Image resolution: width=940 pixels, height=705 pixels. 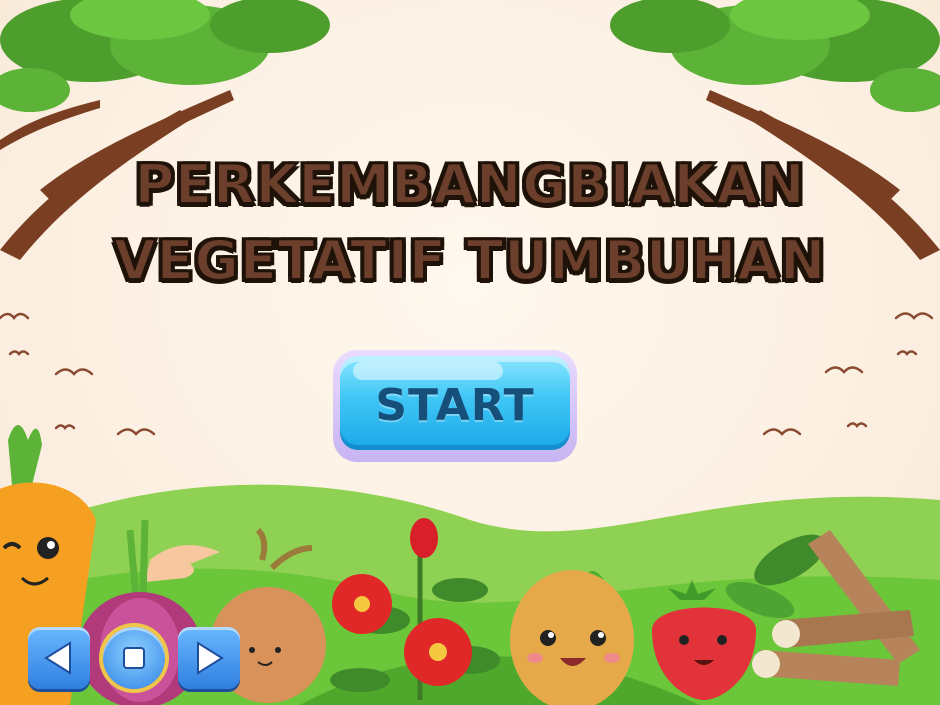 I want to click on square-stop-icon, so click(x=134, y=658).